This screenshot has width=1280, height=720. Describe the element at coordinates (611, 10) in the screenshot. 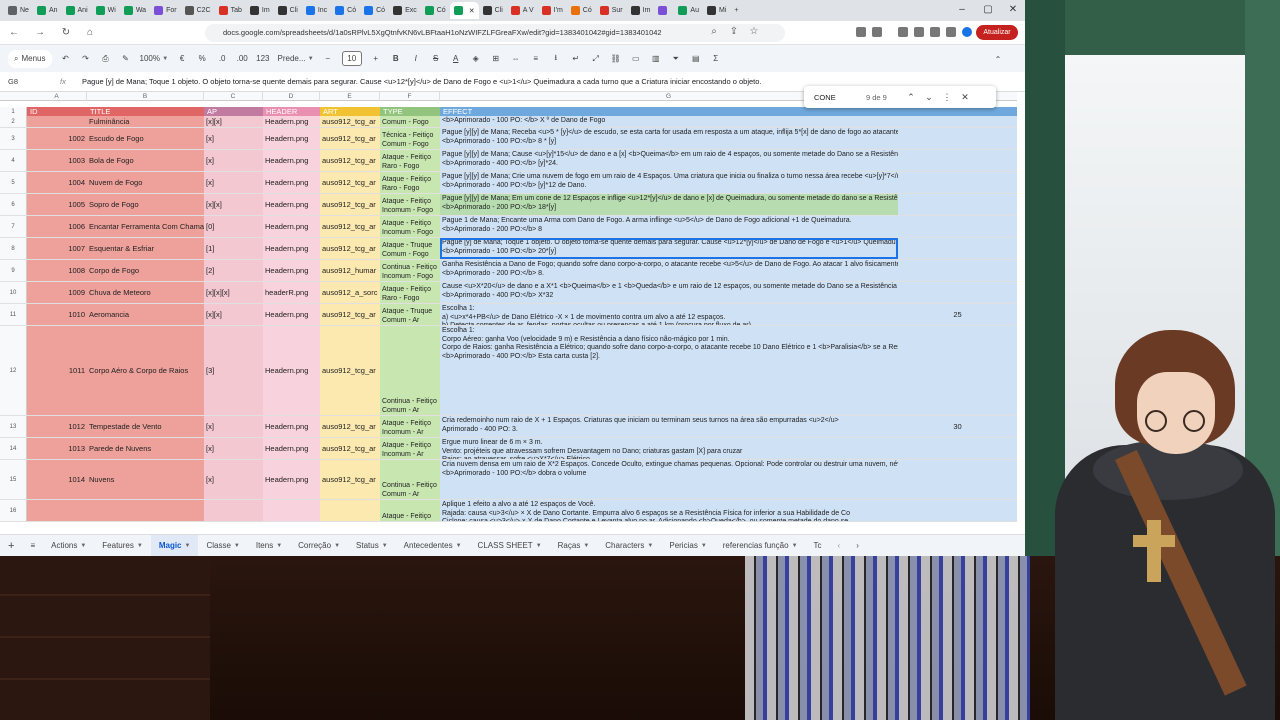

I see `browser-tab: Sur` at that location.